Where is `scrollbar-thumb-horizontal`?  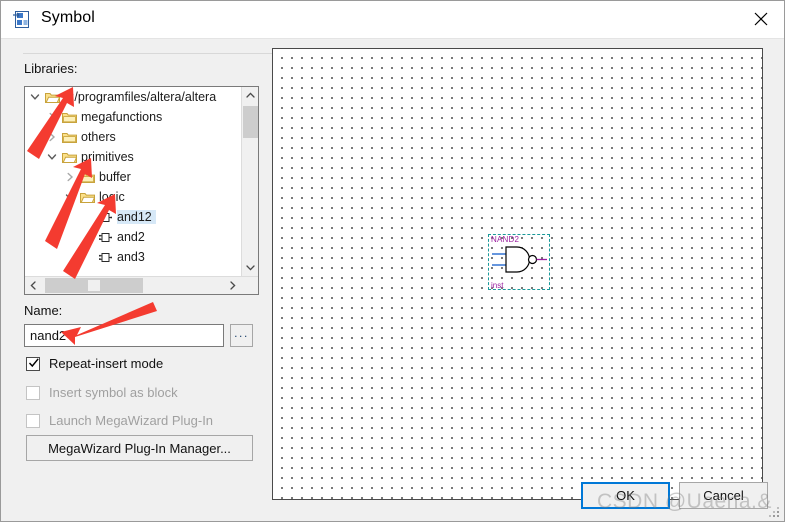
scrollbar-thumb-horizontal is located at coordinates (94, 285).